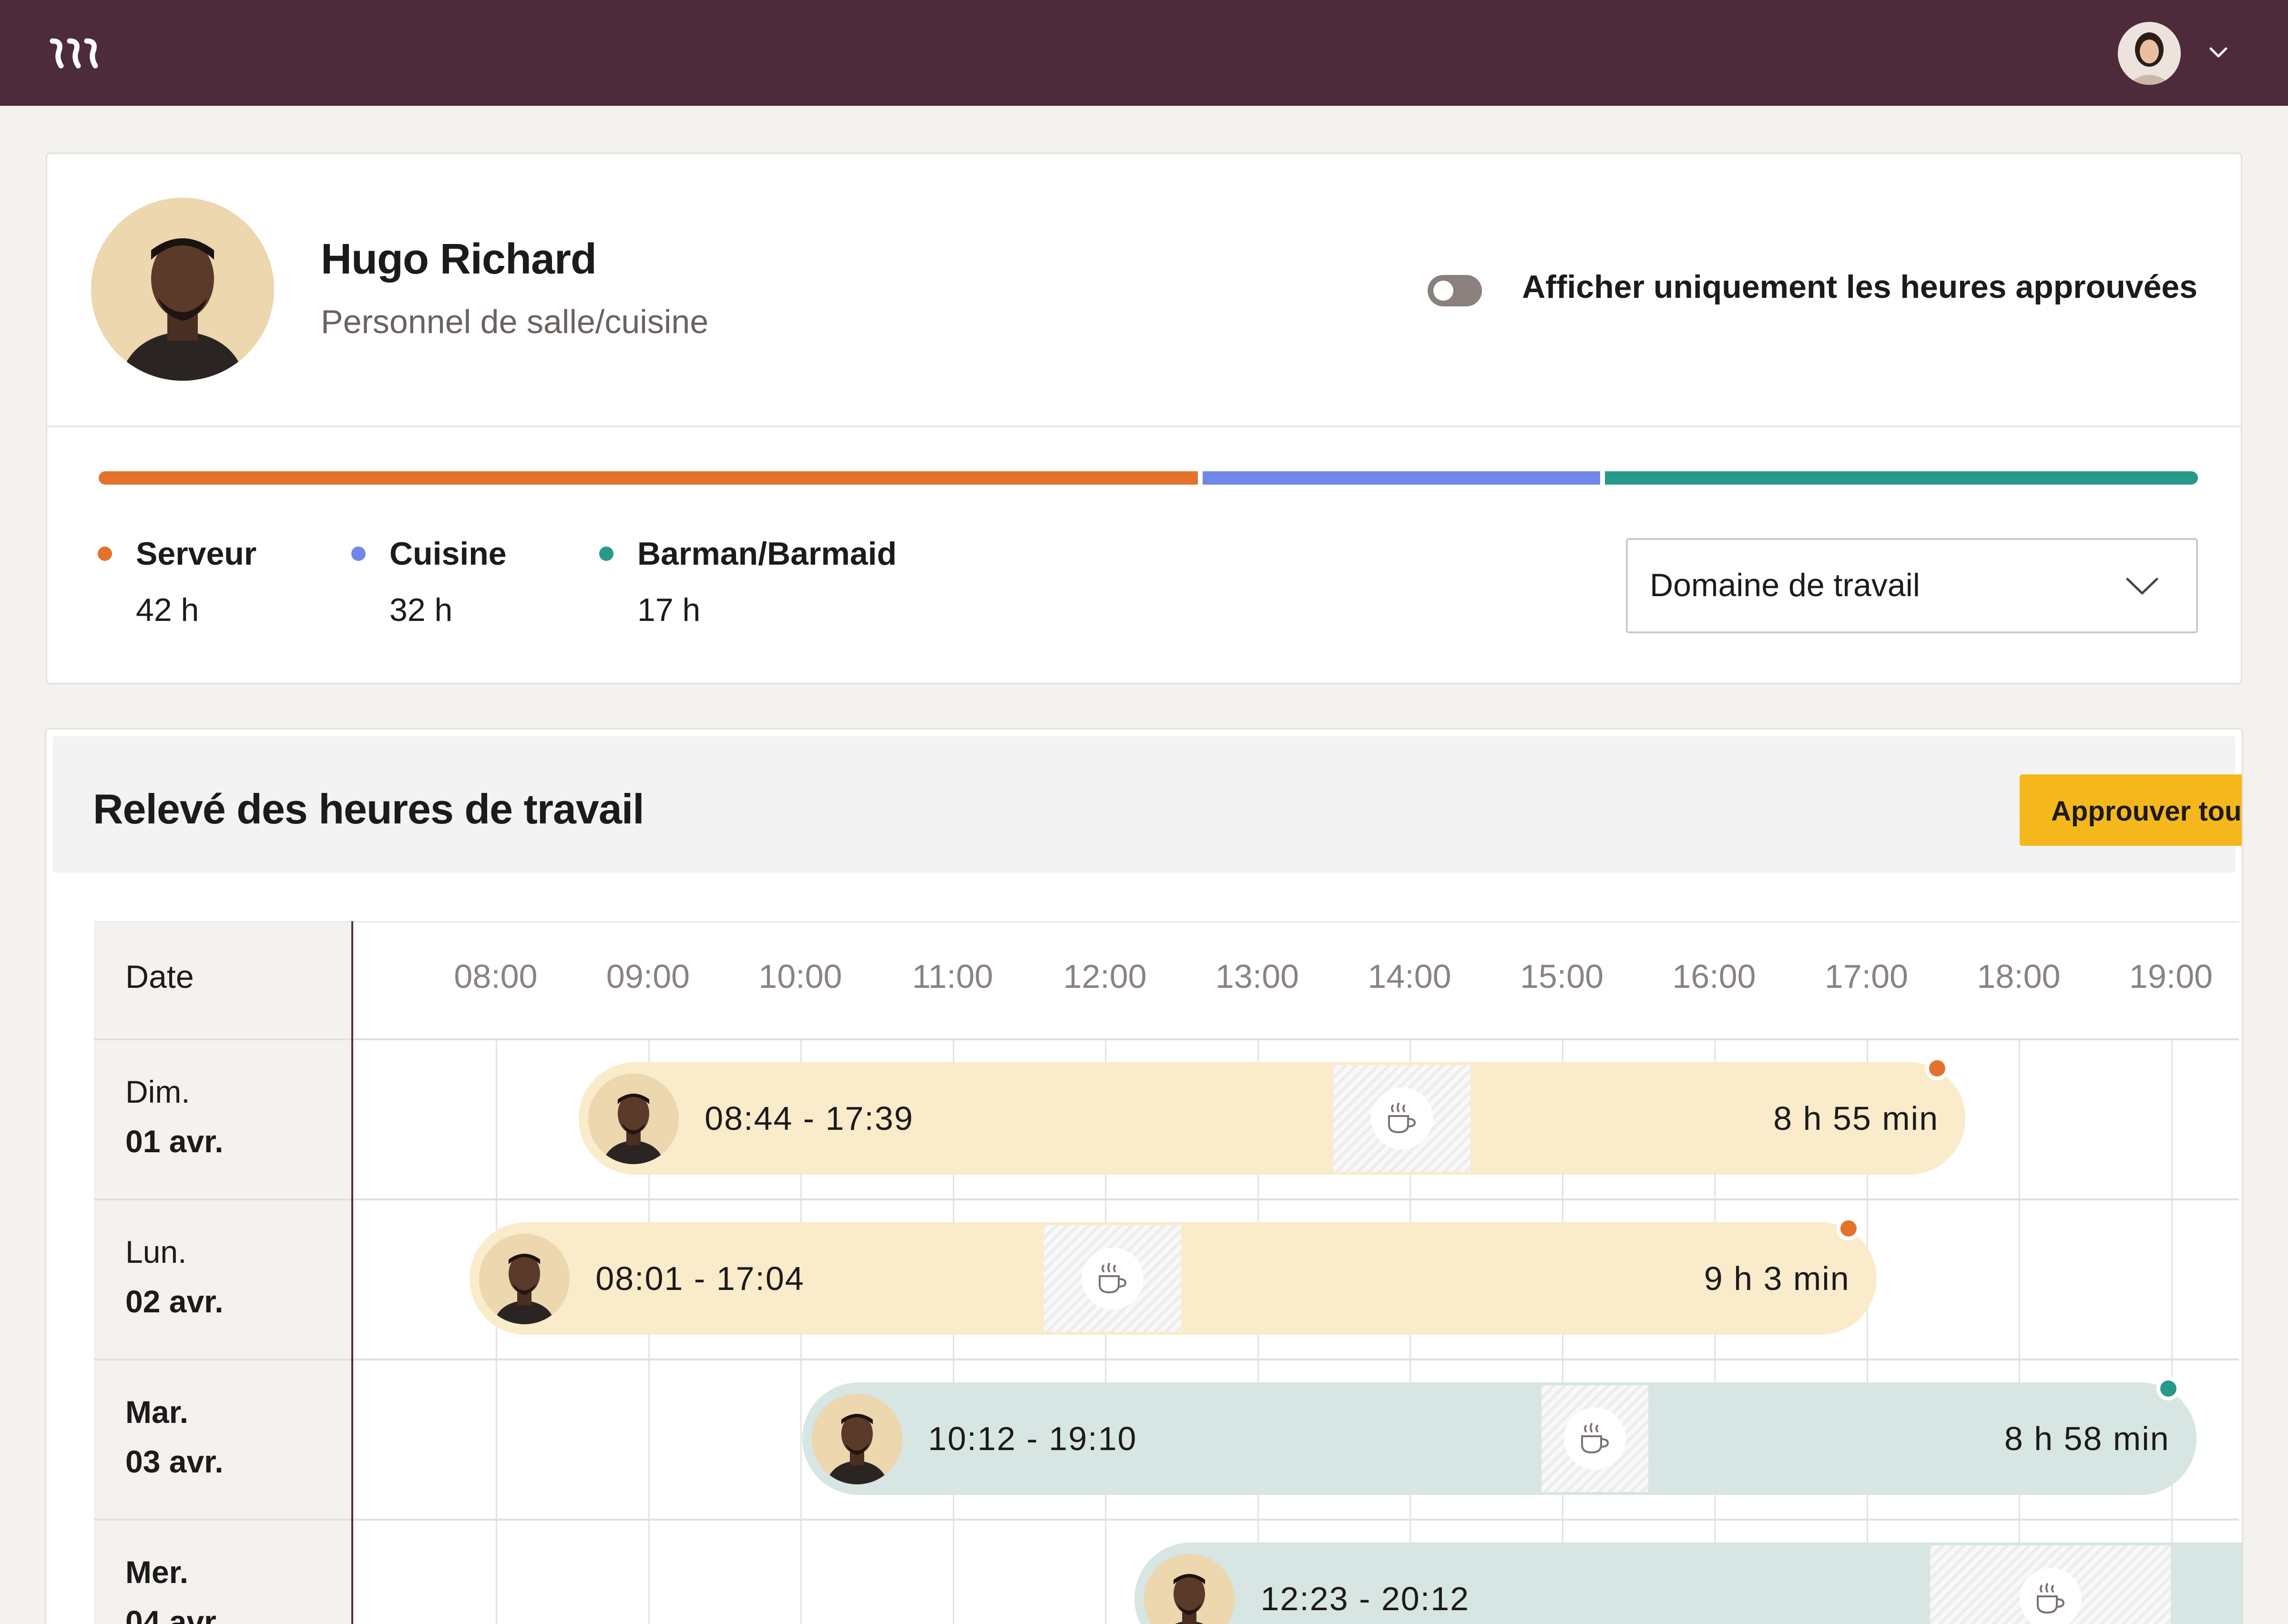 The image size is (2288, 1624). I want to click on hour-label: 15:00, so click(1562, 976).